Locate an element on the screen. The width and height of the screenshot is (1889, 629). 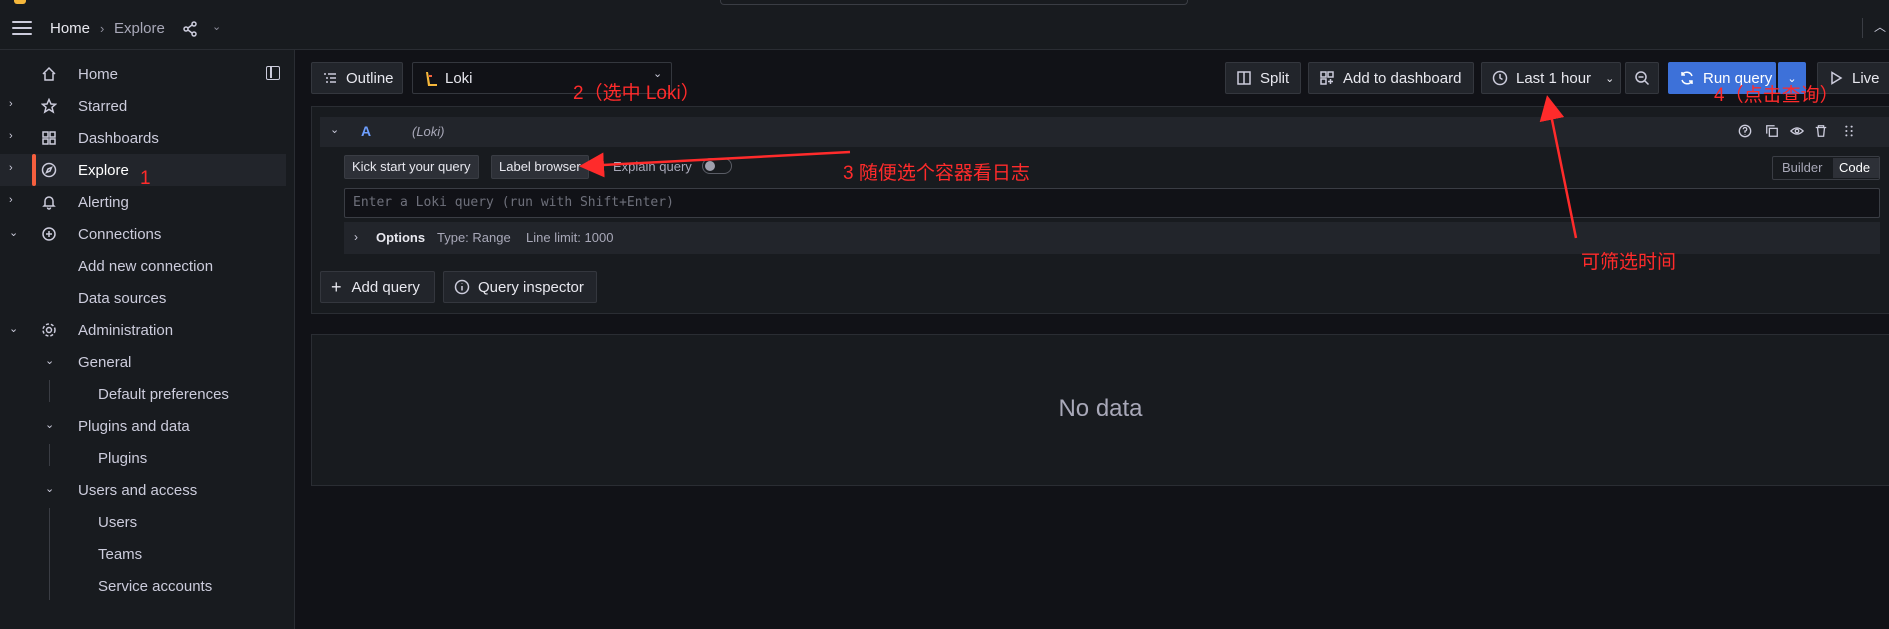
sidebar-item-label: Connections is located at coordinates (120, 234).